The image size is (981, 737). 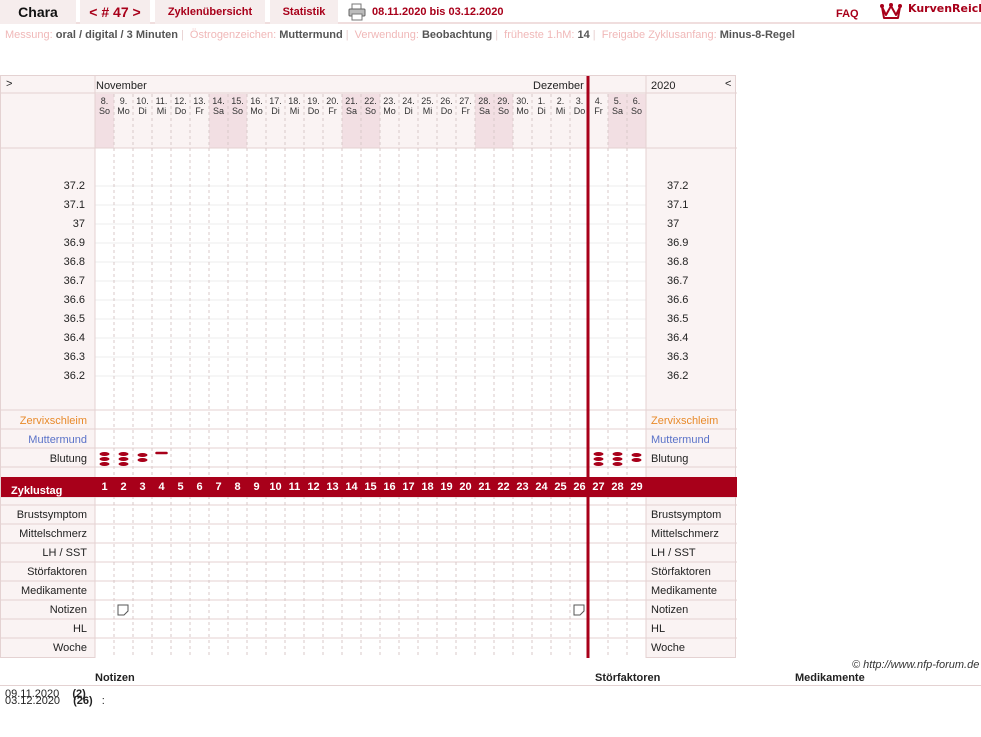 What do you see at coordinates (663, 86) in the screenshot?
I see `year-label: 2020` at bounding box center [663, 86].